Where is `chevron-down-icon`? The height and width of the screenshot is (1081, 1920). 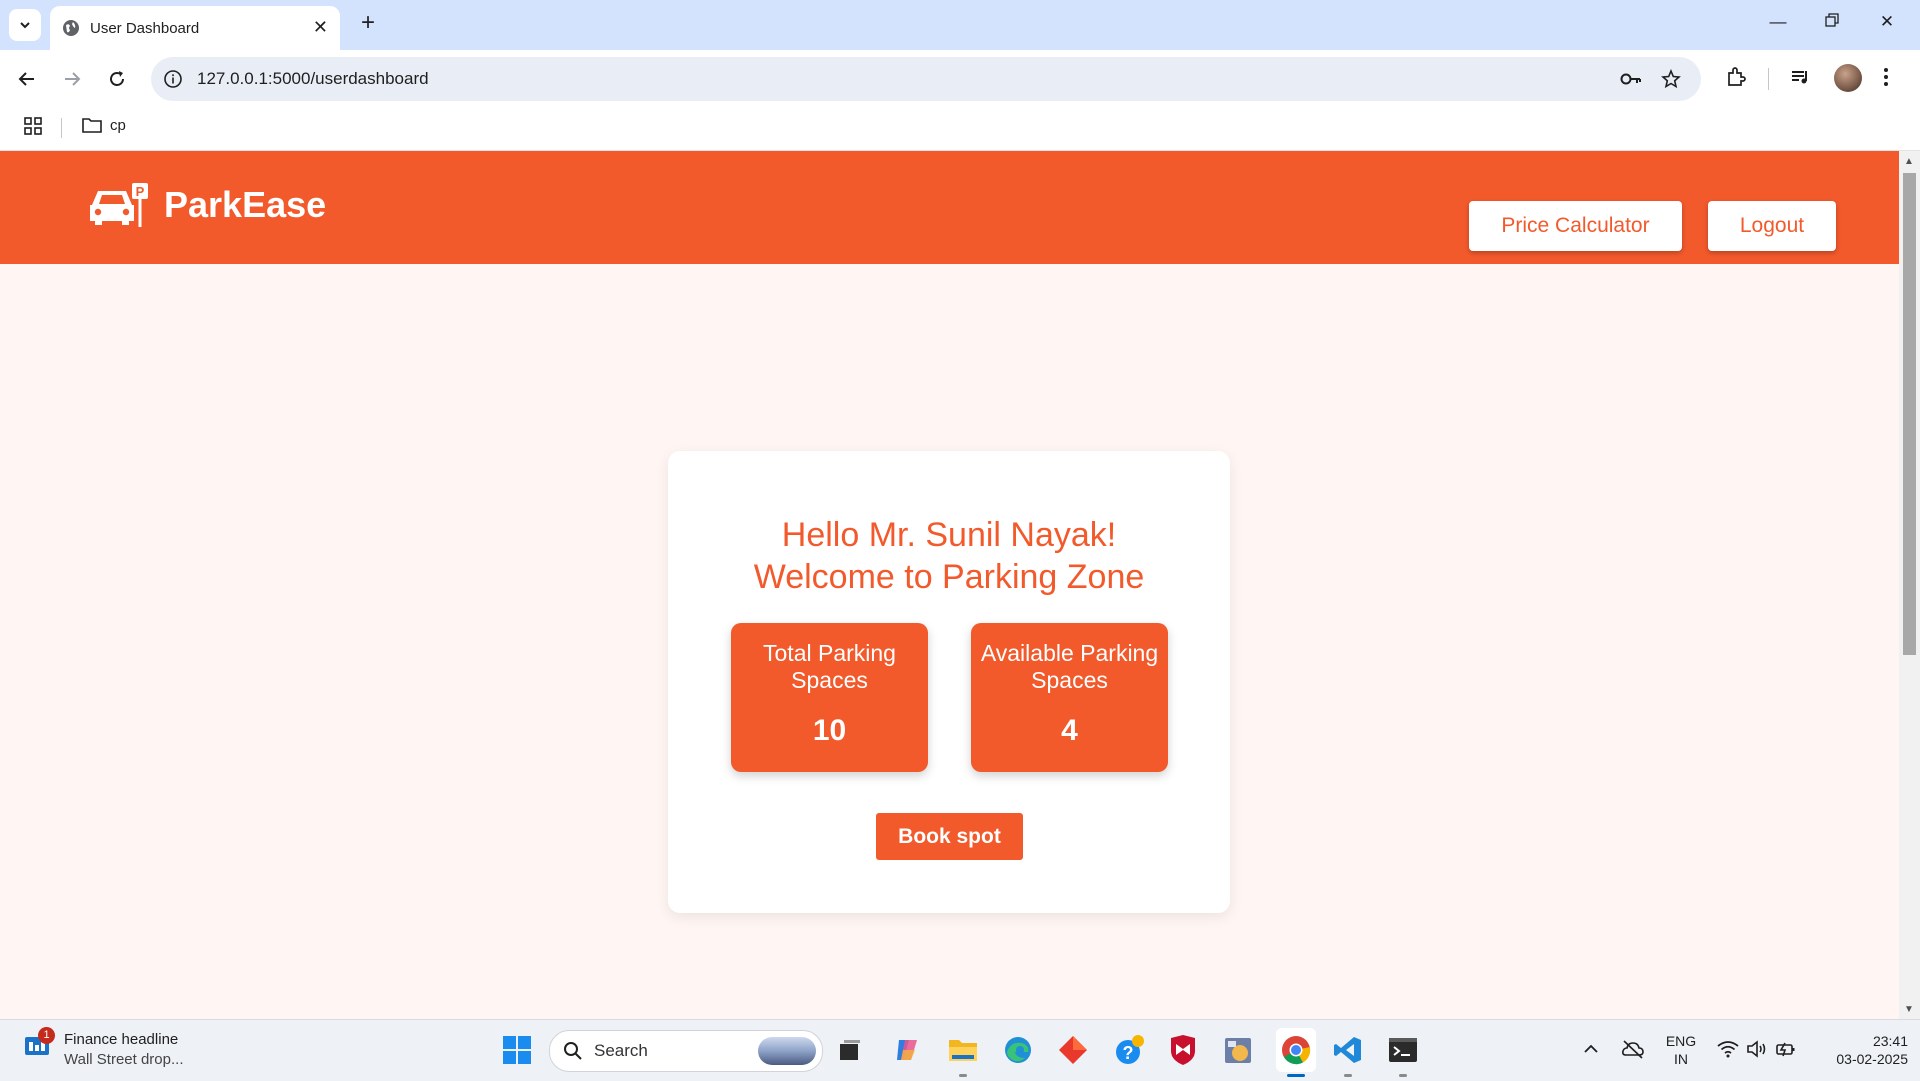
chevron-down-icon is located at coordinates (25, 25).